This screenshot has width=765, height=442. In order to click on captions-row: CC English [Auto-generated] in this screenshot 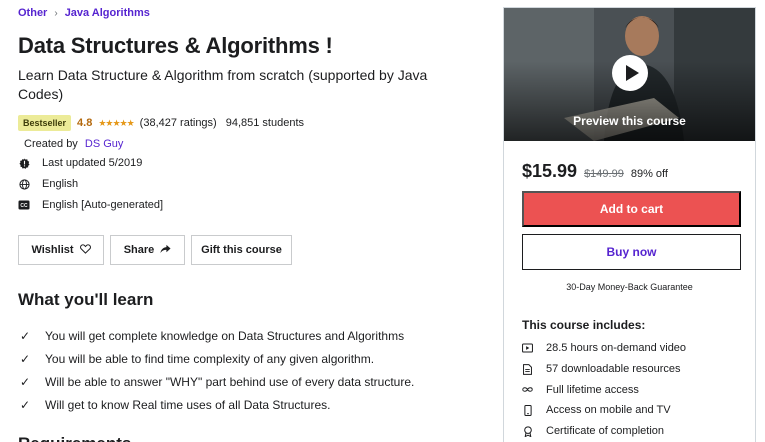, I will do `click(90, 205)`.